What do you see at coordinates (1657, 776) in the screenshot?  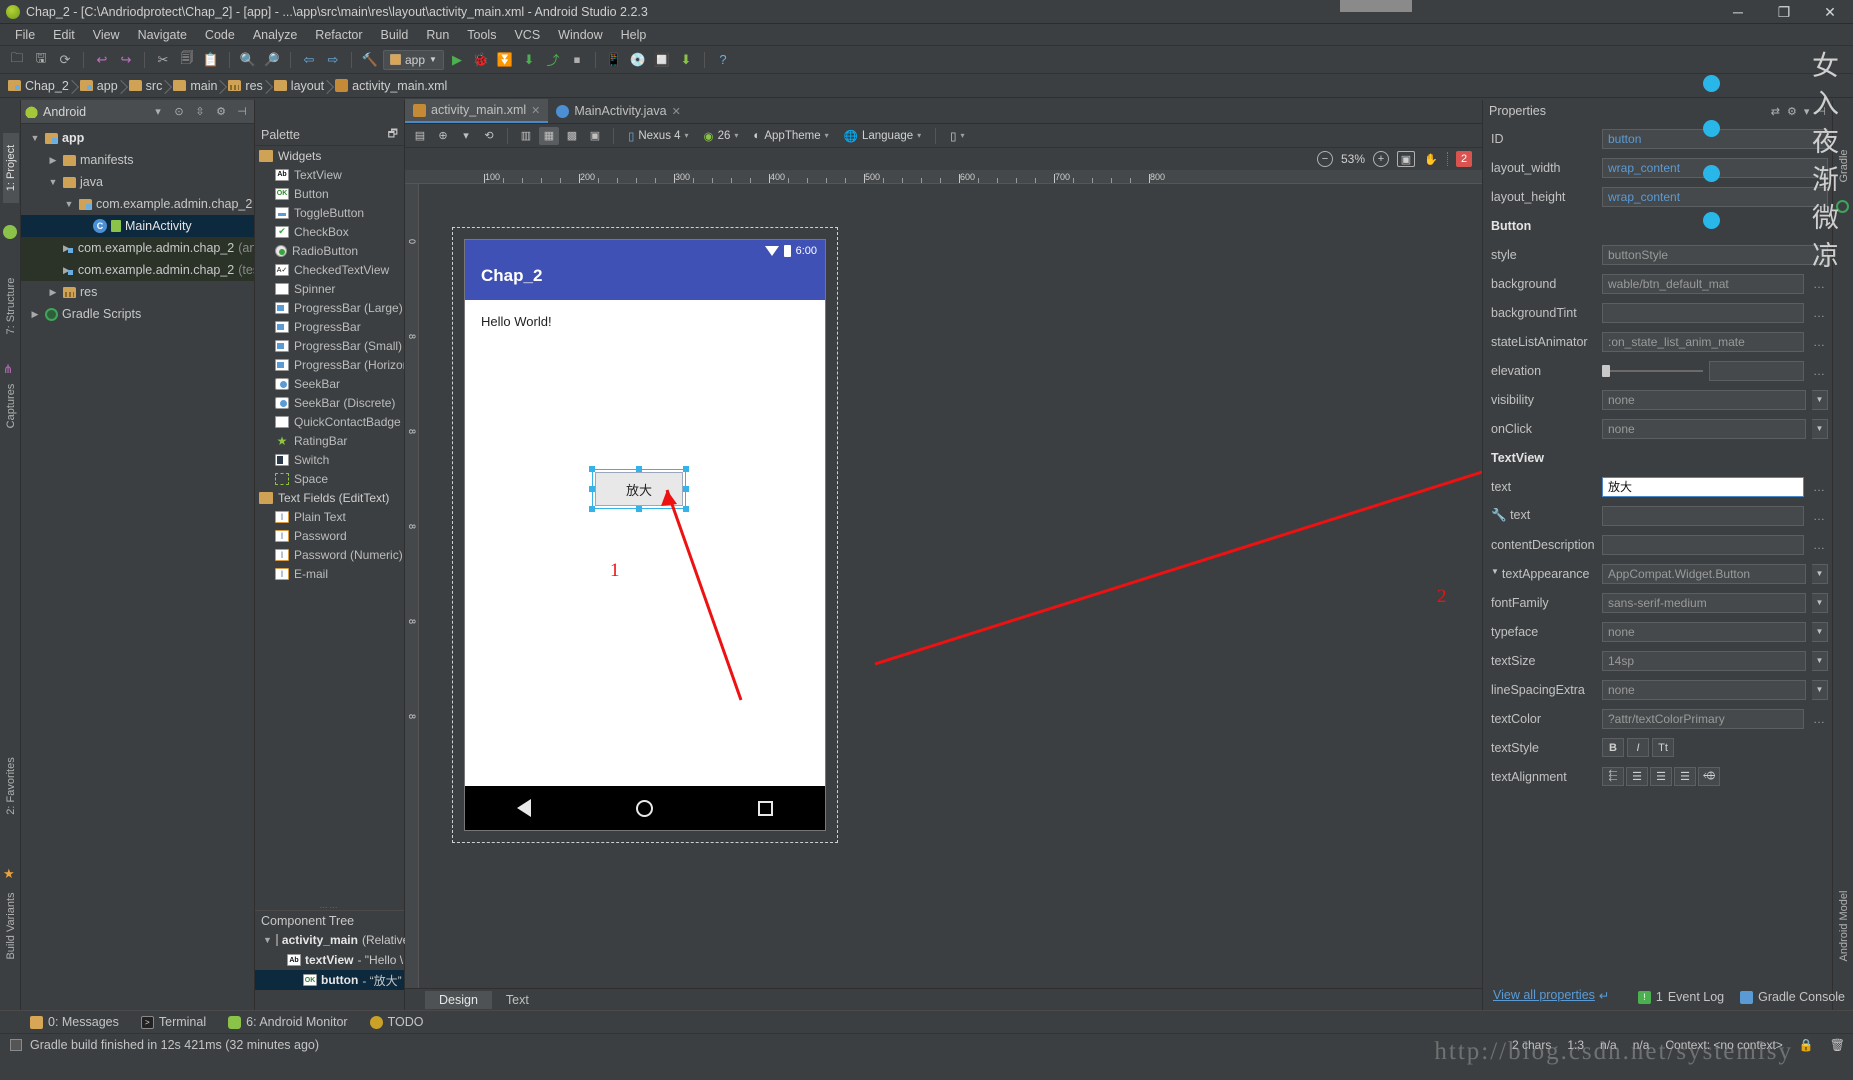 I see `property-row-text-alignment: textAlignment ⬱ ☰ ☰ ☰ ⬲` at bounding box center [1657, 776].